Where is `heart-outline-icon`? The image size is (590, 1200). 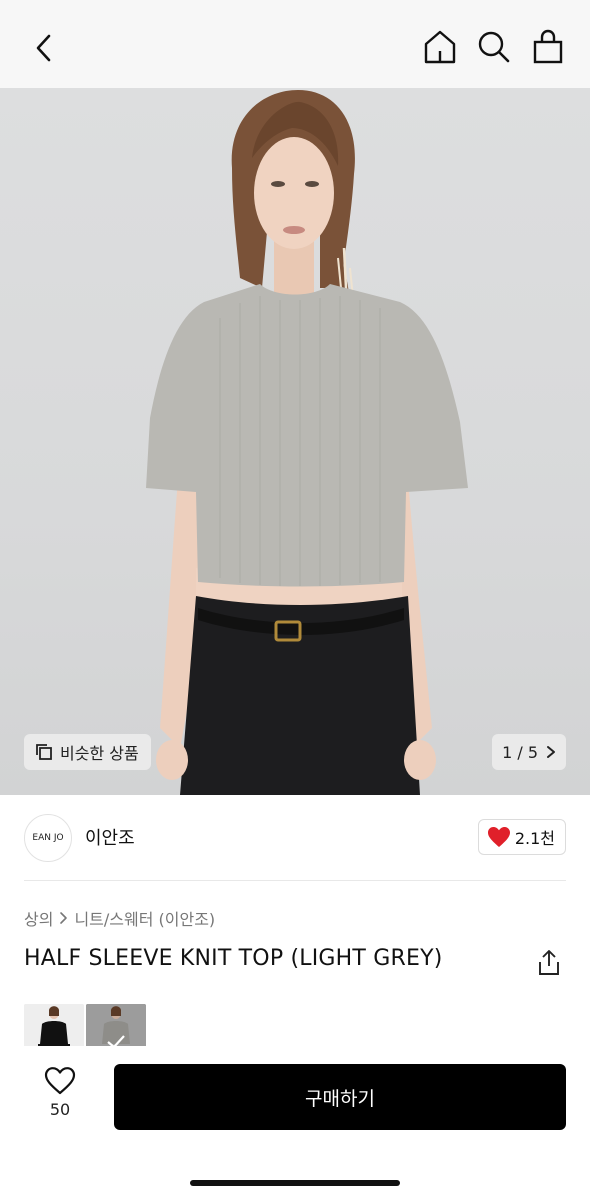 heart-outline-icon is located at coordinates (60, 1081).